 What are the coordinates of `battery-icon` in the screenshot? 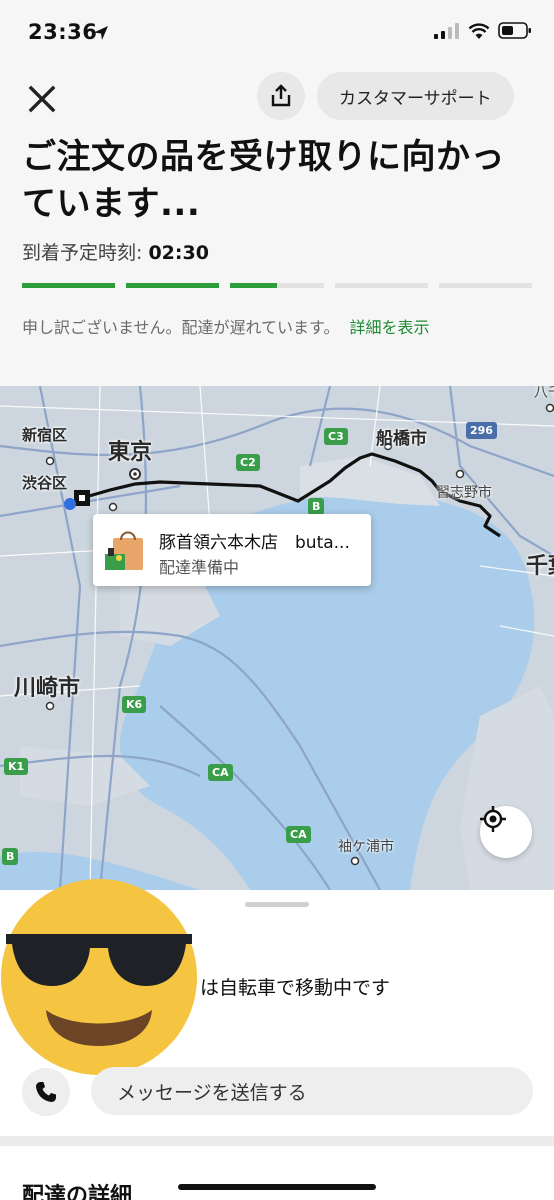 It's located at (514, 30).